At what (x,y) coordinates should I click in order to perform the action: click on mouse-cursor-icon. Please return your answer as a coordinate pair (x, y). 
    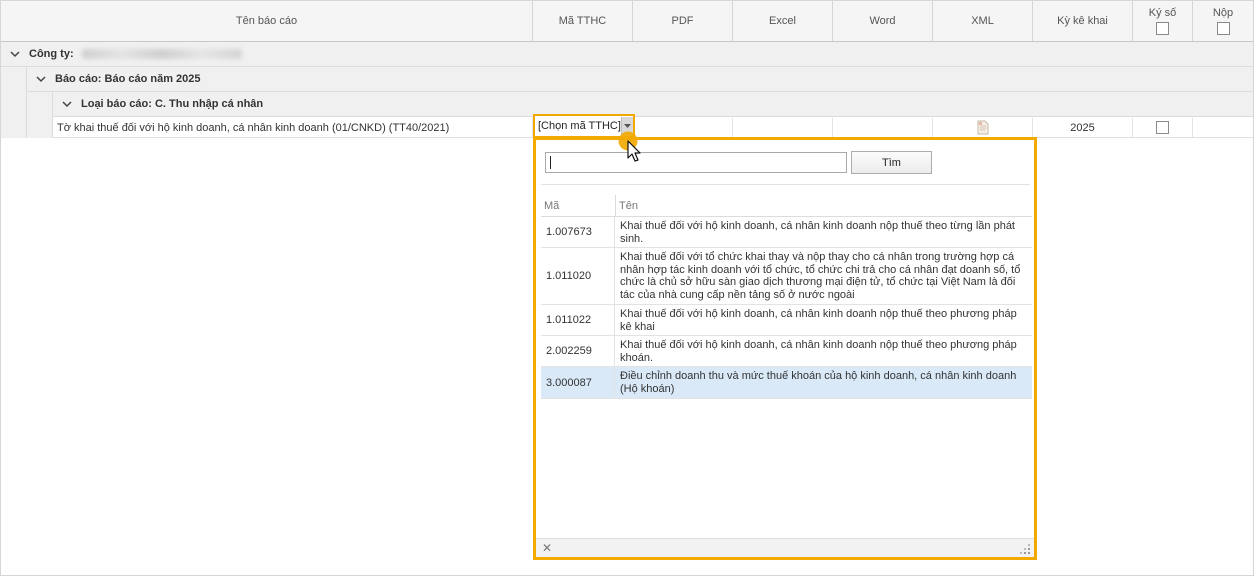
    Looking at the image, I should click on (629, 146).